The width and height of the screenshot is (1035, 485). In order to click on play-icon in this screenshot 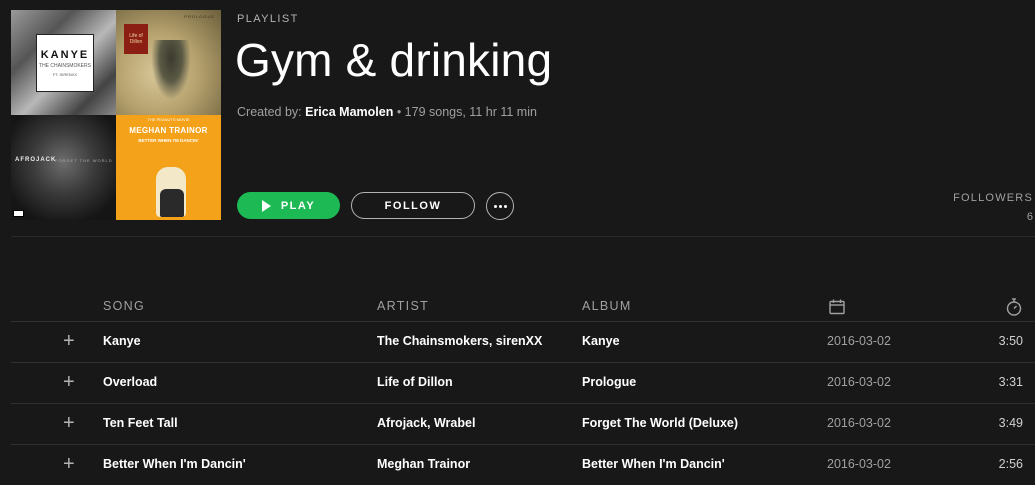, I will do `click(266, 205)`.